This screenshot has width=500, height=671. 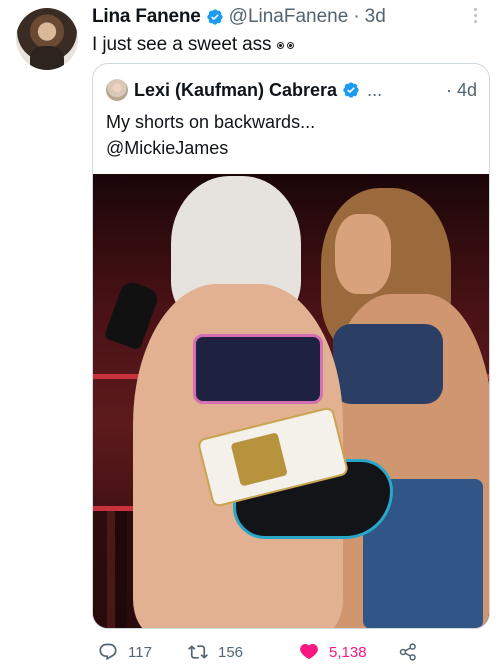 I want to click on retweet-icon, so click(x=198, y=652).